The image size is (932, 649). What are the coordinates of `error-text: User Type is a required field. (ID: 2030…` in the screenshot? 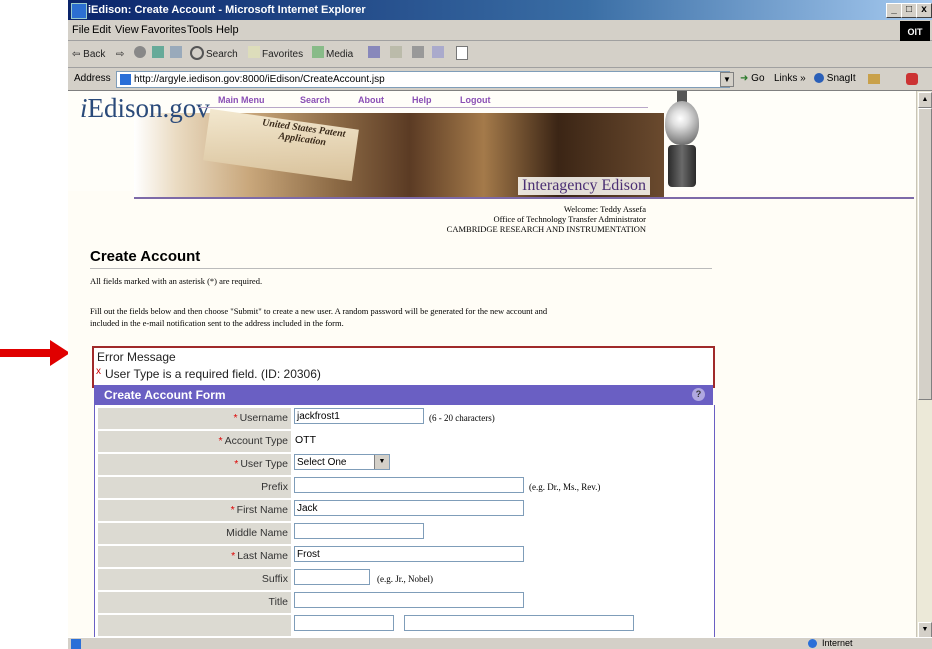 It's located at (213, 374).